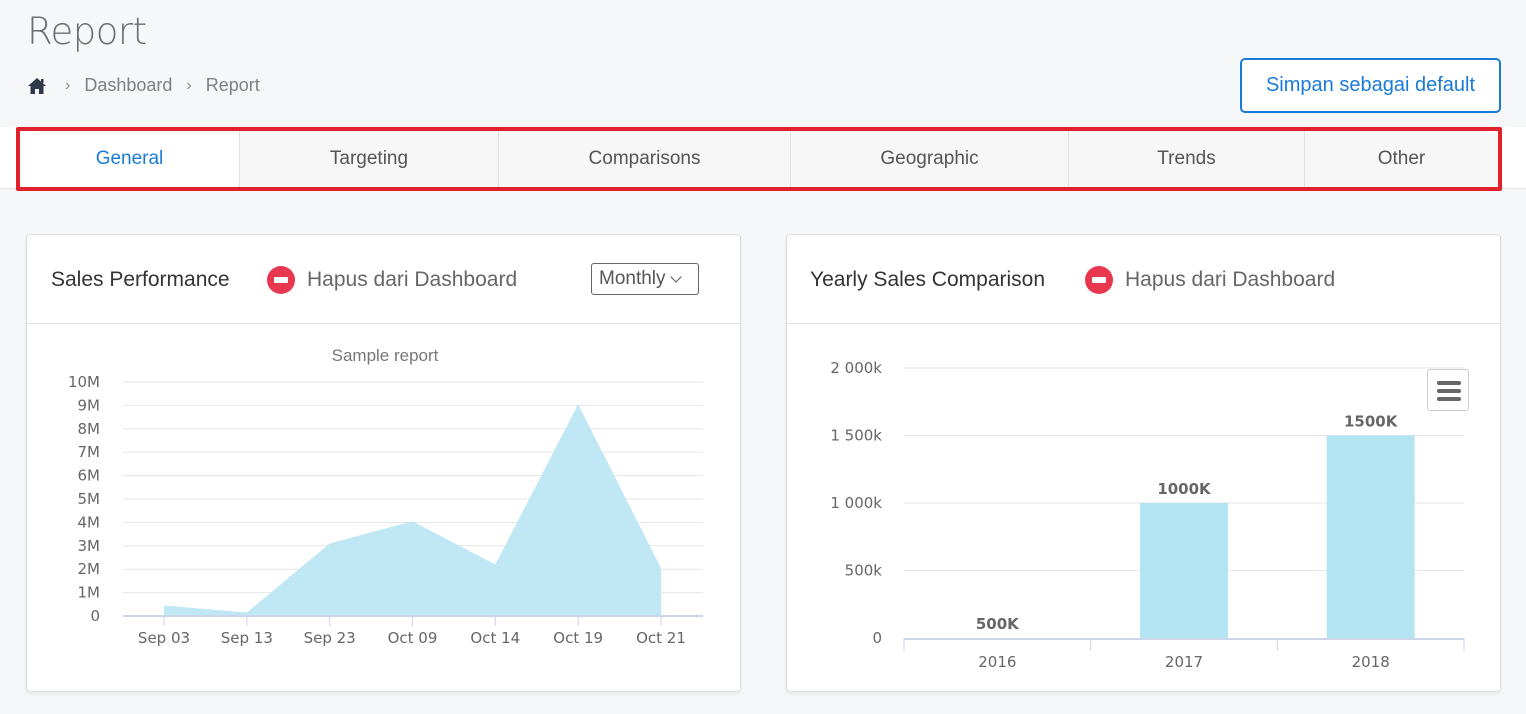 The image size is (1526, 714). I want to click on chart-title: Sample report, so click(385, 355).